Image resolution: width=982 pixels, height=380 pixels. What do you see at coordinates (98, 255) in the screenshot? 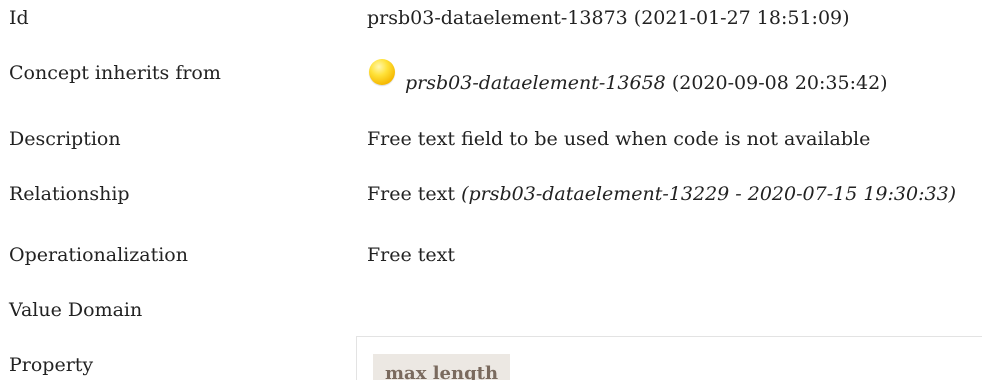
I see `operationalization-label: Operationalization` at bounding box center [98, 255].